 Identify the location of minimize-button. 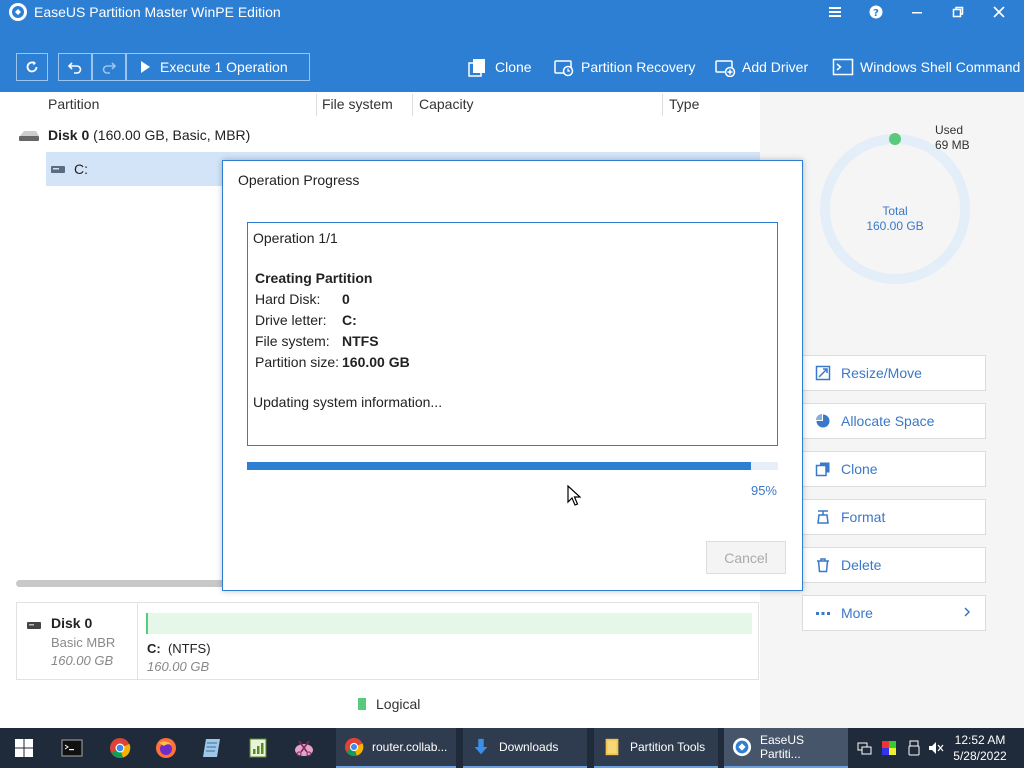
(917, 12).